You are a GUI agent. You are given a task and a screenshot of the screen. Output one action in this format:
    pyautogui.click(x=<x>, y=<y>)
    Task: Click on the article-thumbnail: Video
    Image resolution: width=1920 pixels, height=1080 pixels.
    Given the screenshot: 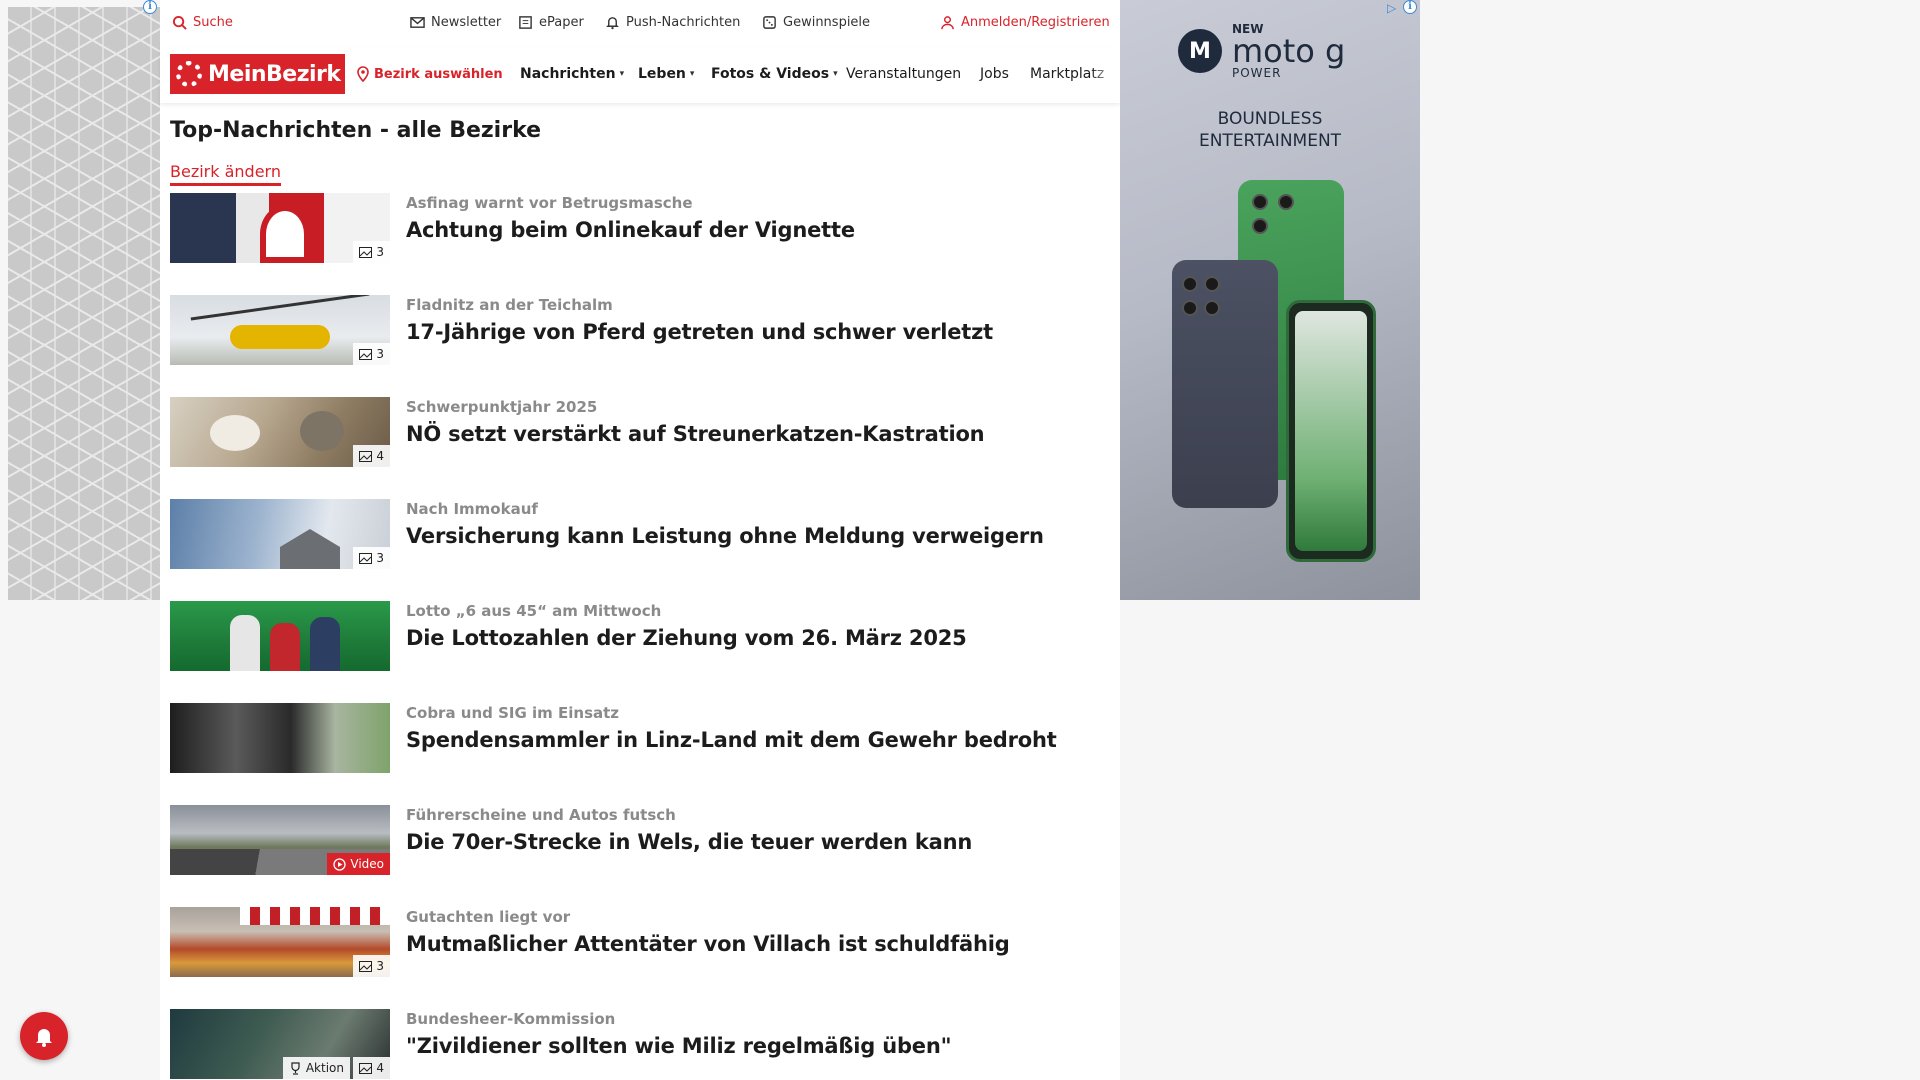 What is the action you would take?
    pyautogui.click(x=280, y=840)
    